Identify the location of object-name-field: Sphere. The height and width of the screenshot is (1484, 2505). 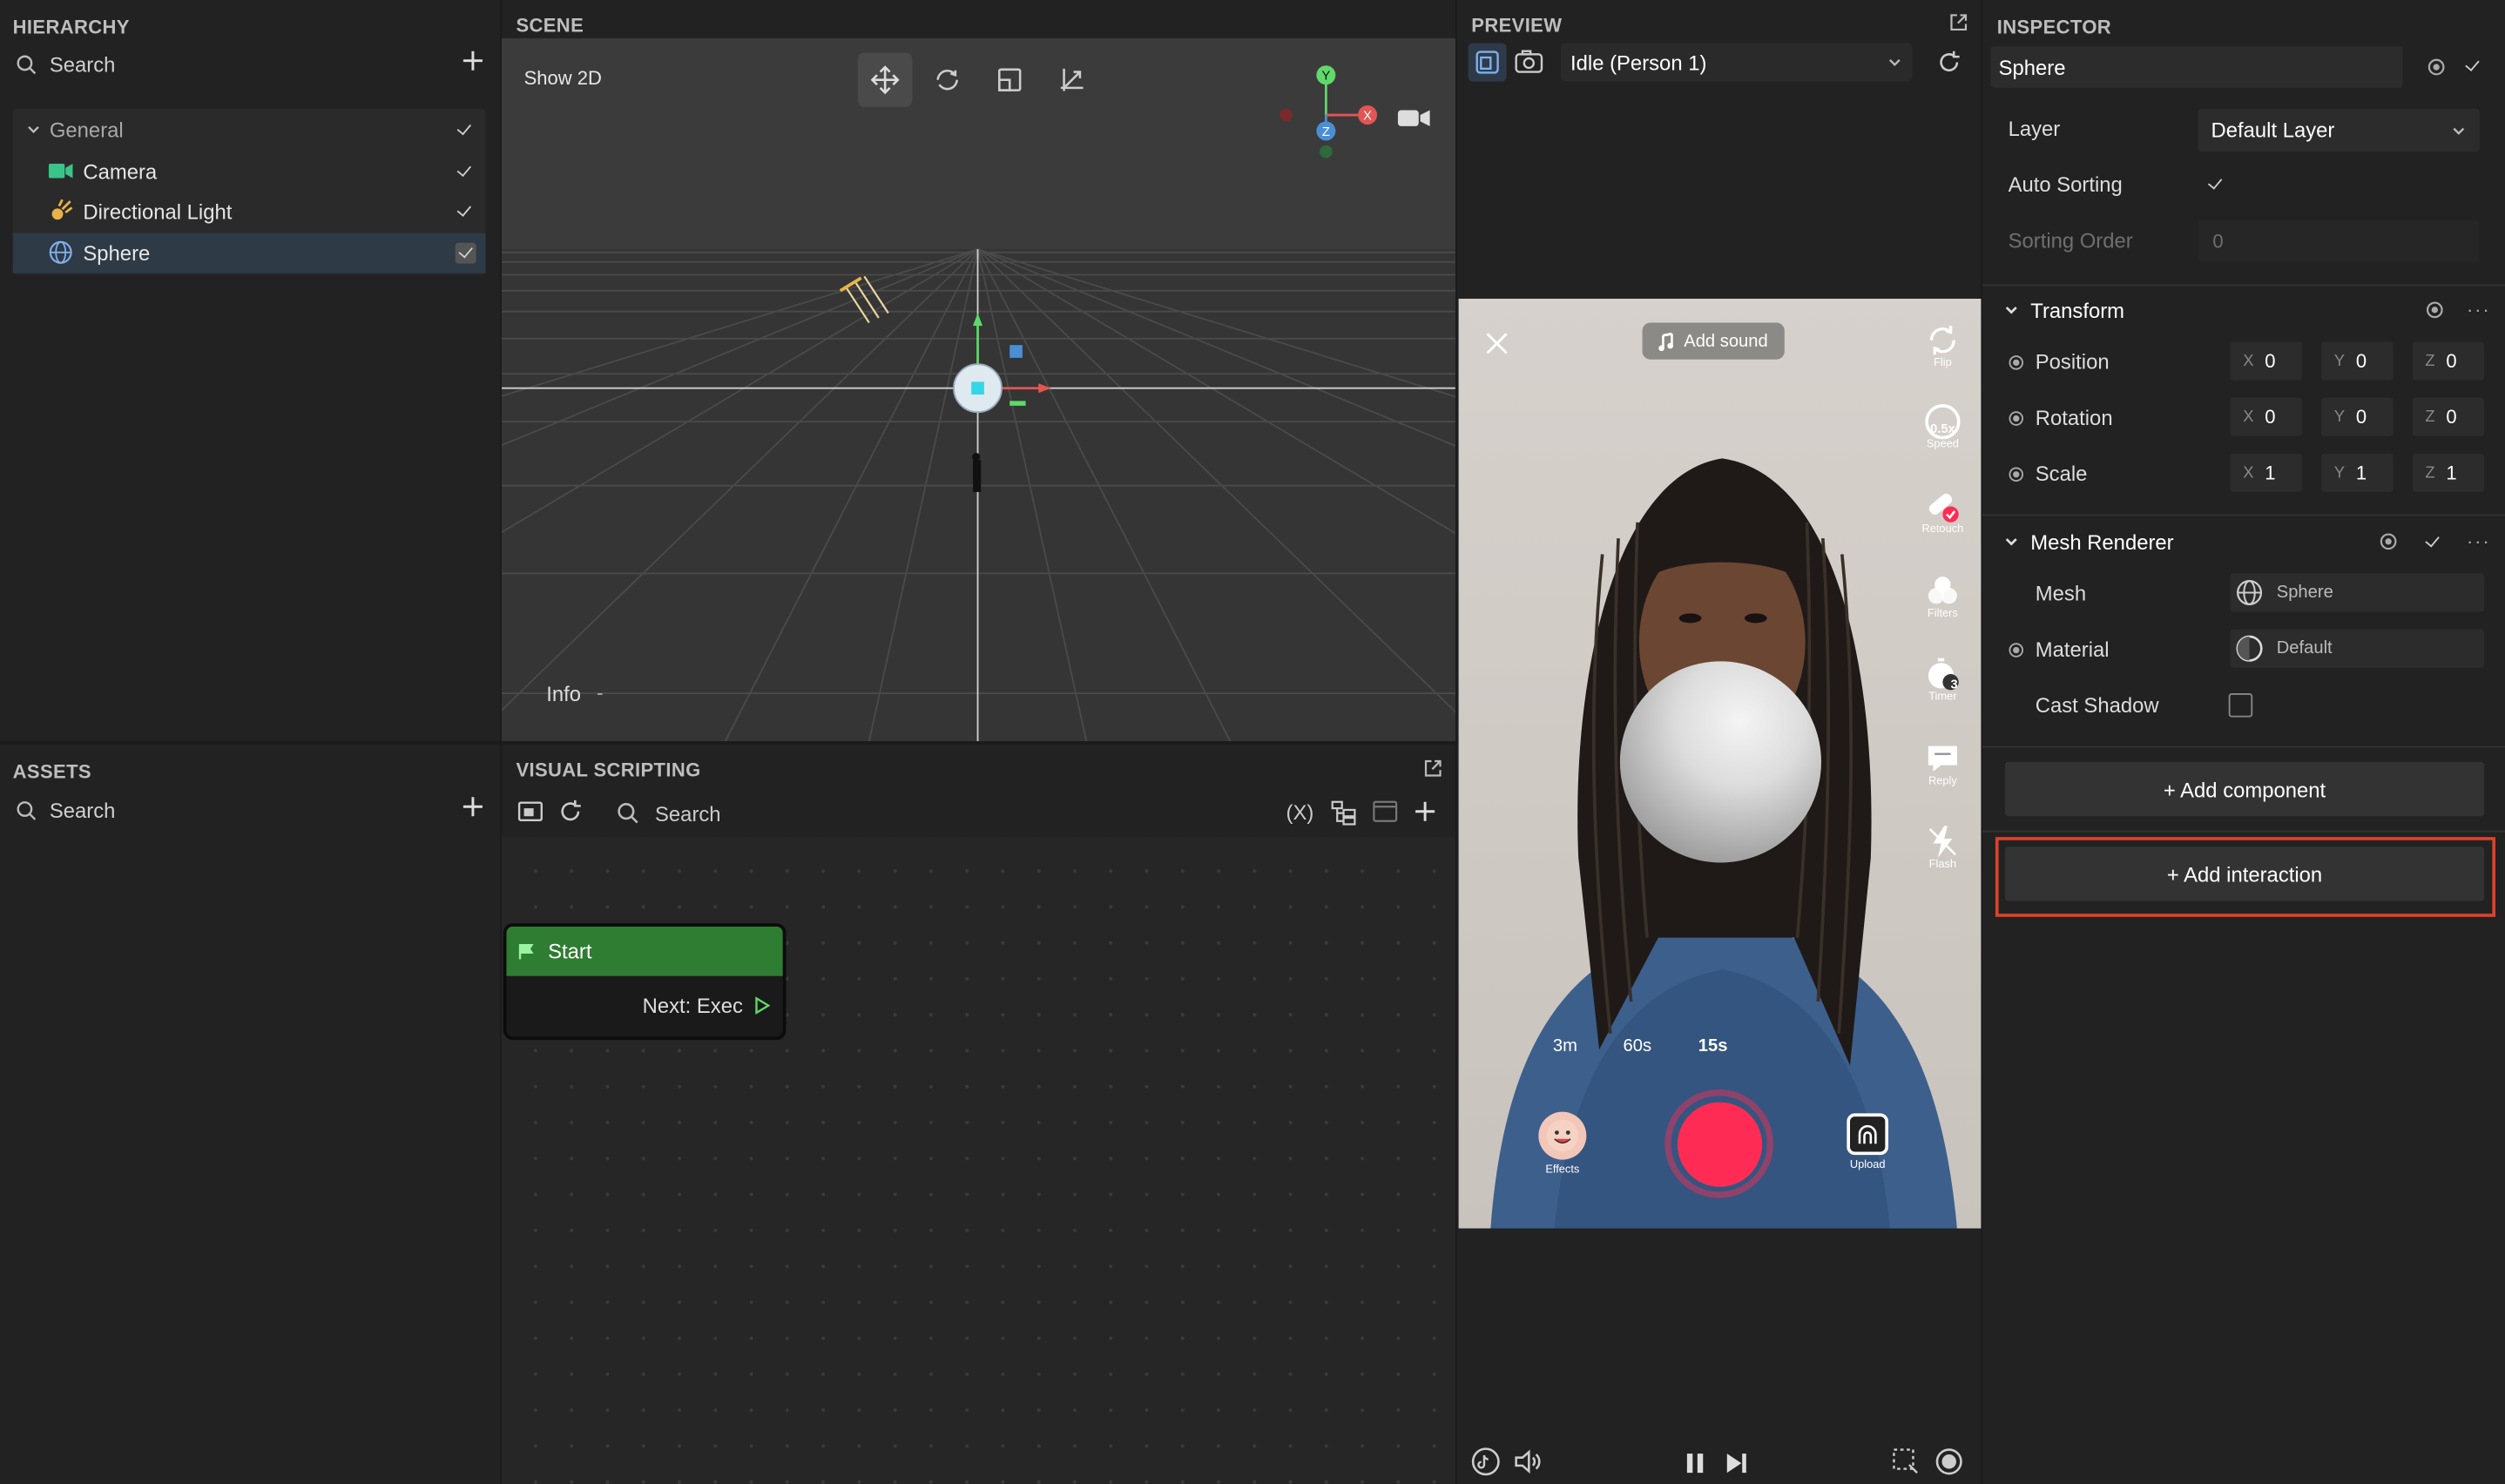
(2196, 67).